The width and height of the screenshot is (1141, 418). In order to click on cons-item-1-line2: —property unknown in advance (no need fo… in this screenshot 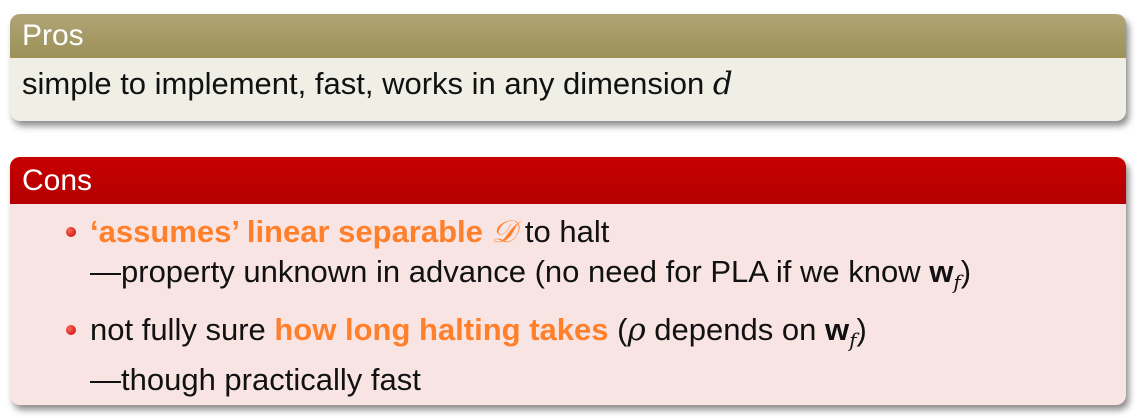, I will do `click(608, 277)`.